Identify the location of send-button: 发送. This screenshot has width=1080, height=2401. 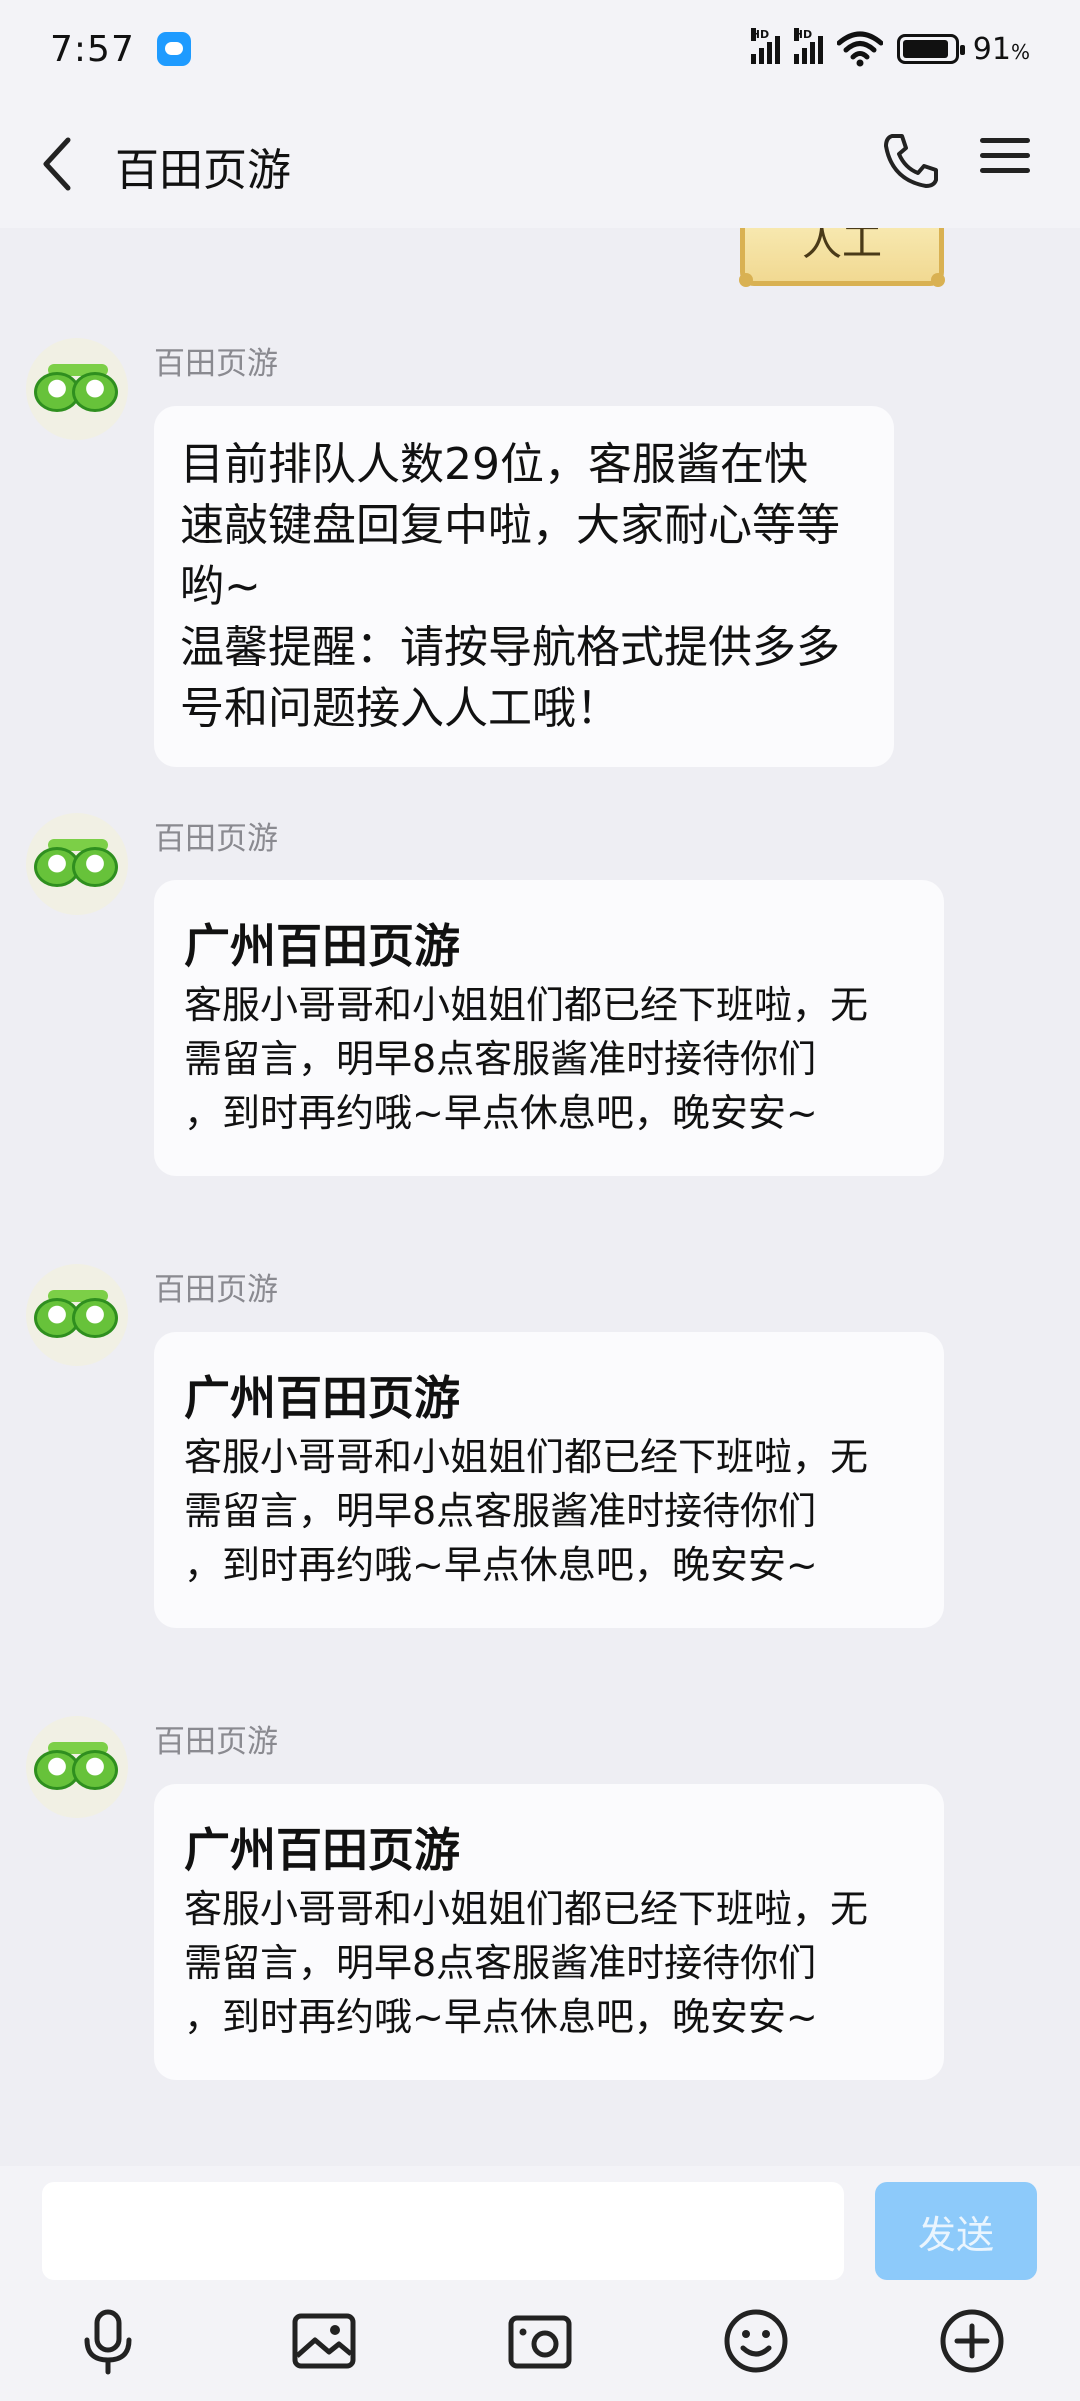
(956, 2231).